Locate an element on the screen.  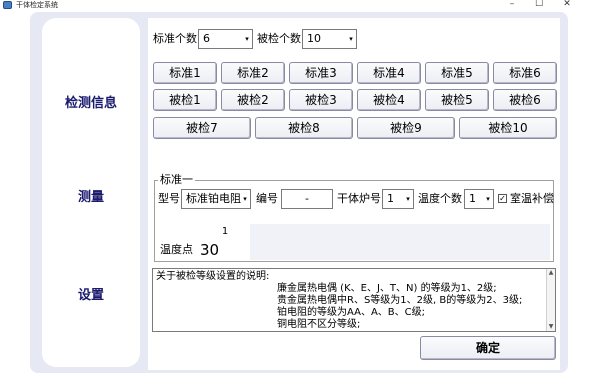
dut-count-label: 被检个数 is located at coordinates (279, 38).